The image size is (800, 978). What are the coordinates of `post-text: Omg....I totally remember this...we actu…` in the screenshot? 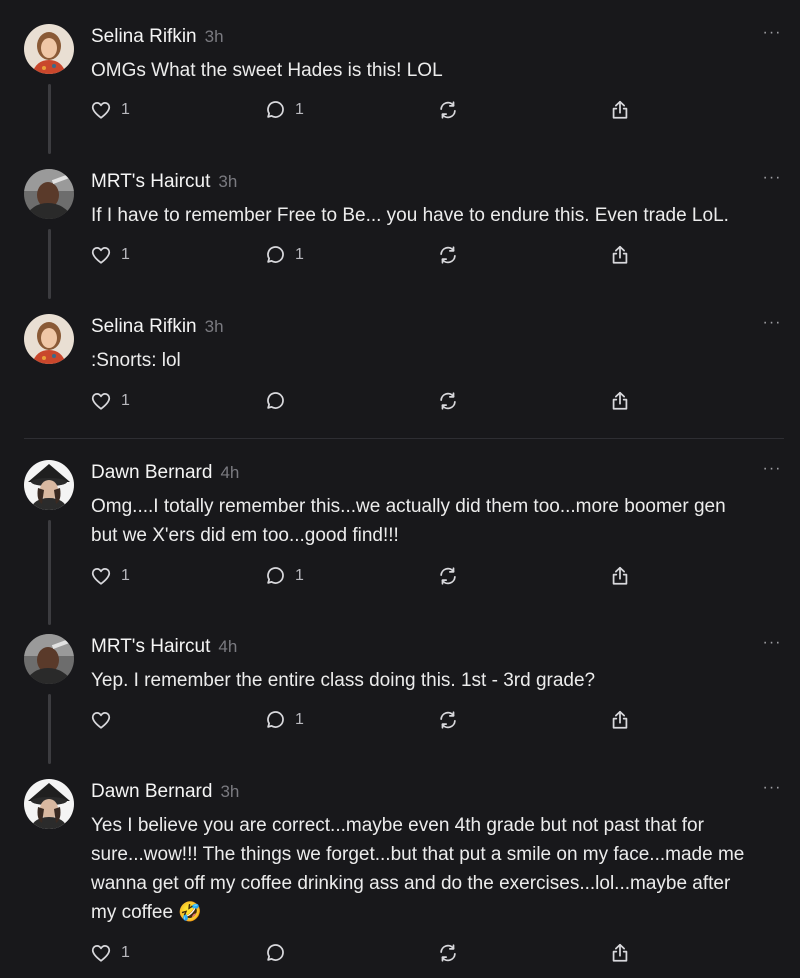 It's located at (408, 521).